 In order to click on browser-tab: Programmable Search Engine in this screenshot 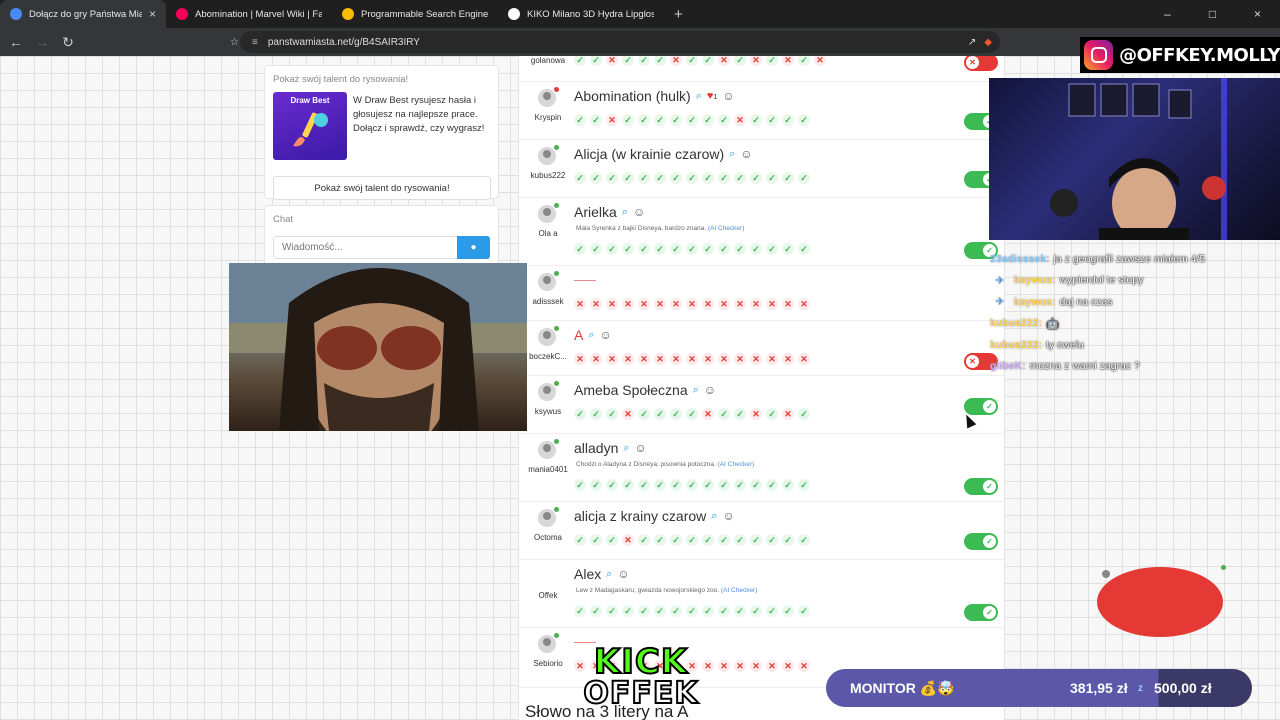, I will do `click(415, 14)`.